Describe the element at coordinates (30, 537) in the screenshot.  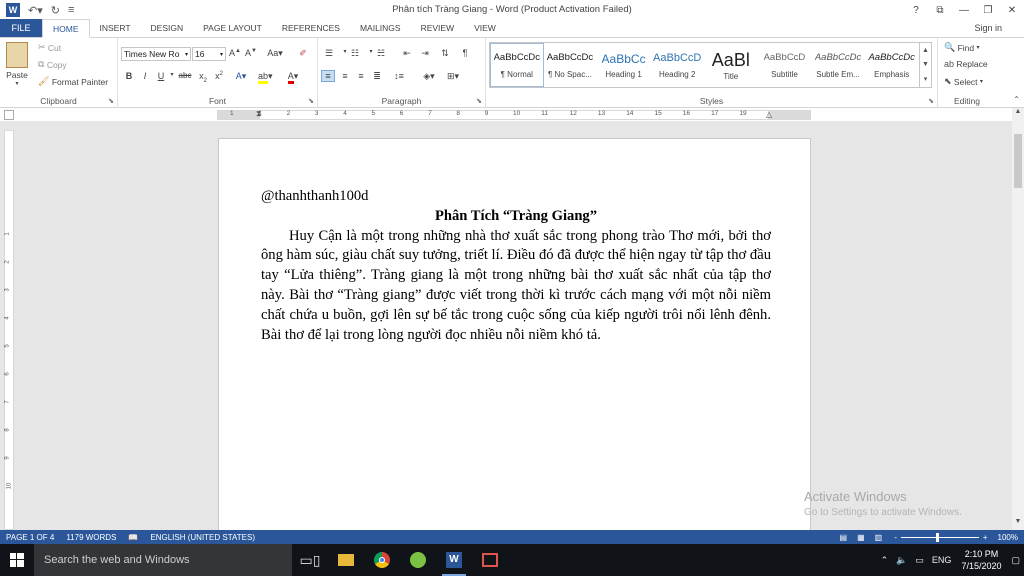
I see `page-count-status: PAGE 1 OF 4` at that location.